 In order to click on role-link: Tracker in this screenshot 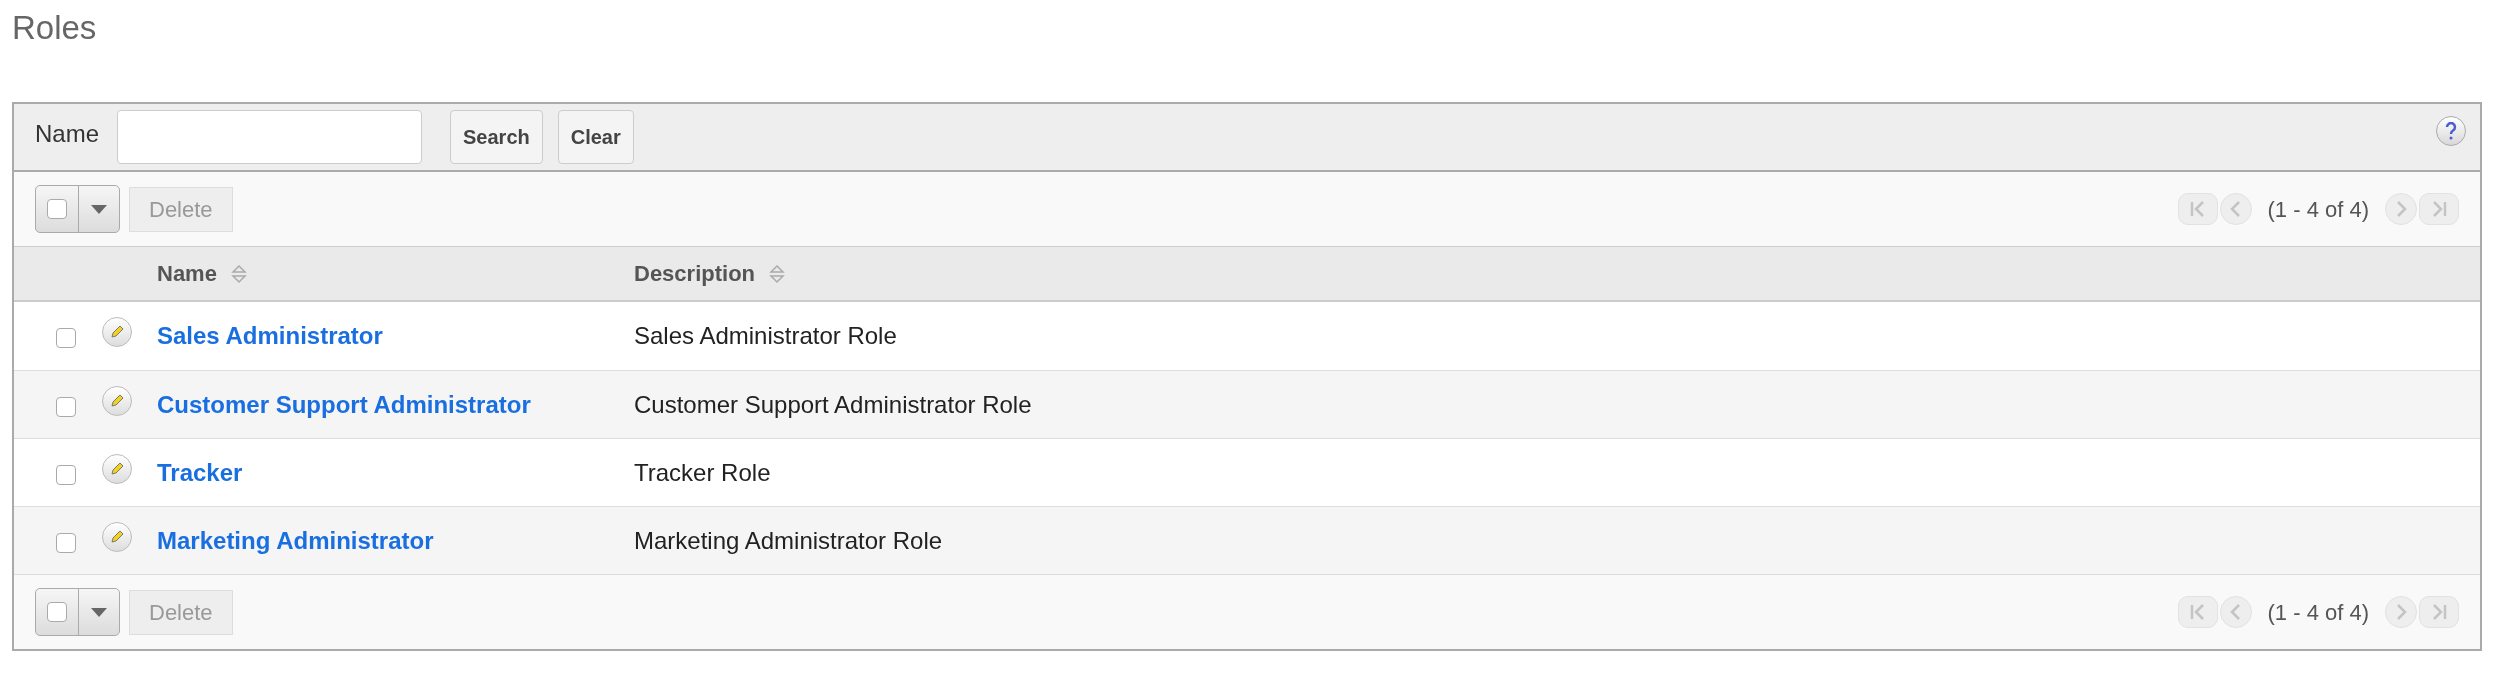, I will do `click(395, 472)`.